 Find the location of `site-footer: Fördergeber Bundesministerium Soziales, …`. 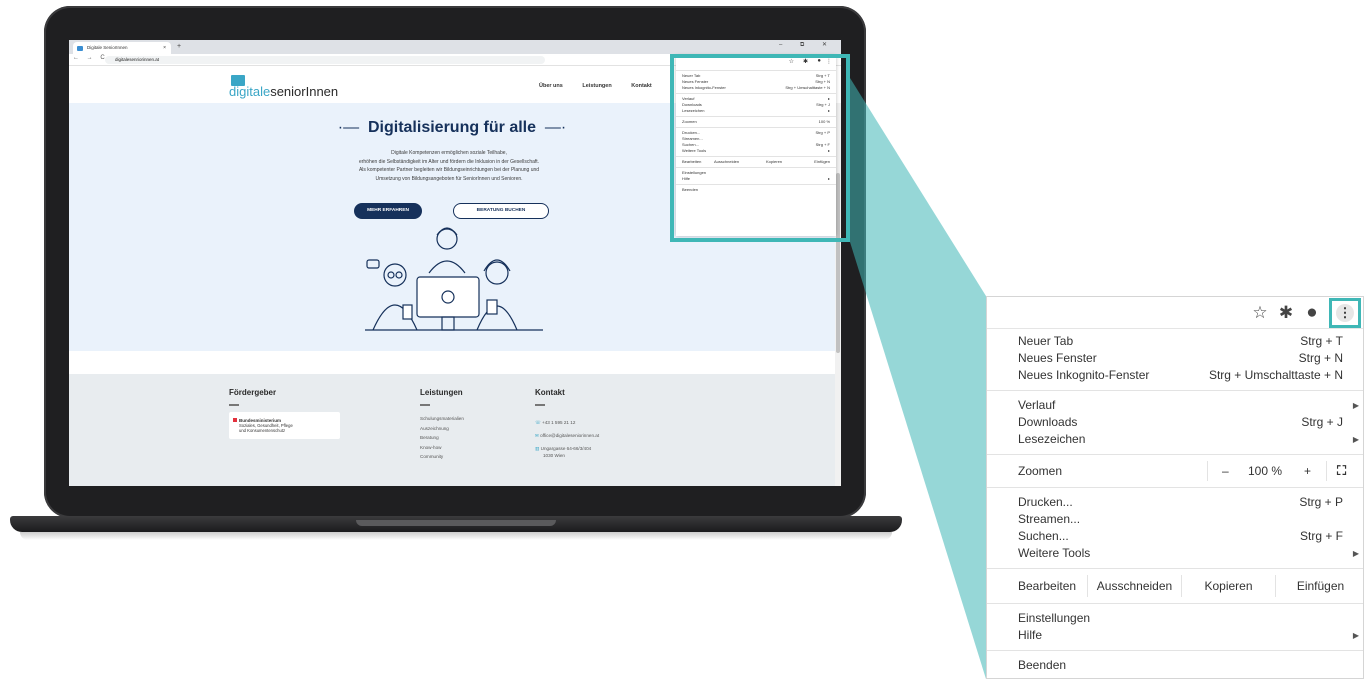

site-footer: Fördergeber Bundesministerium Soziales, … is located at coordinates (452, 430).